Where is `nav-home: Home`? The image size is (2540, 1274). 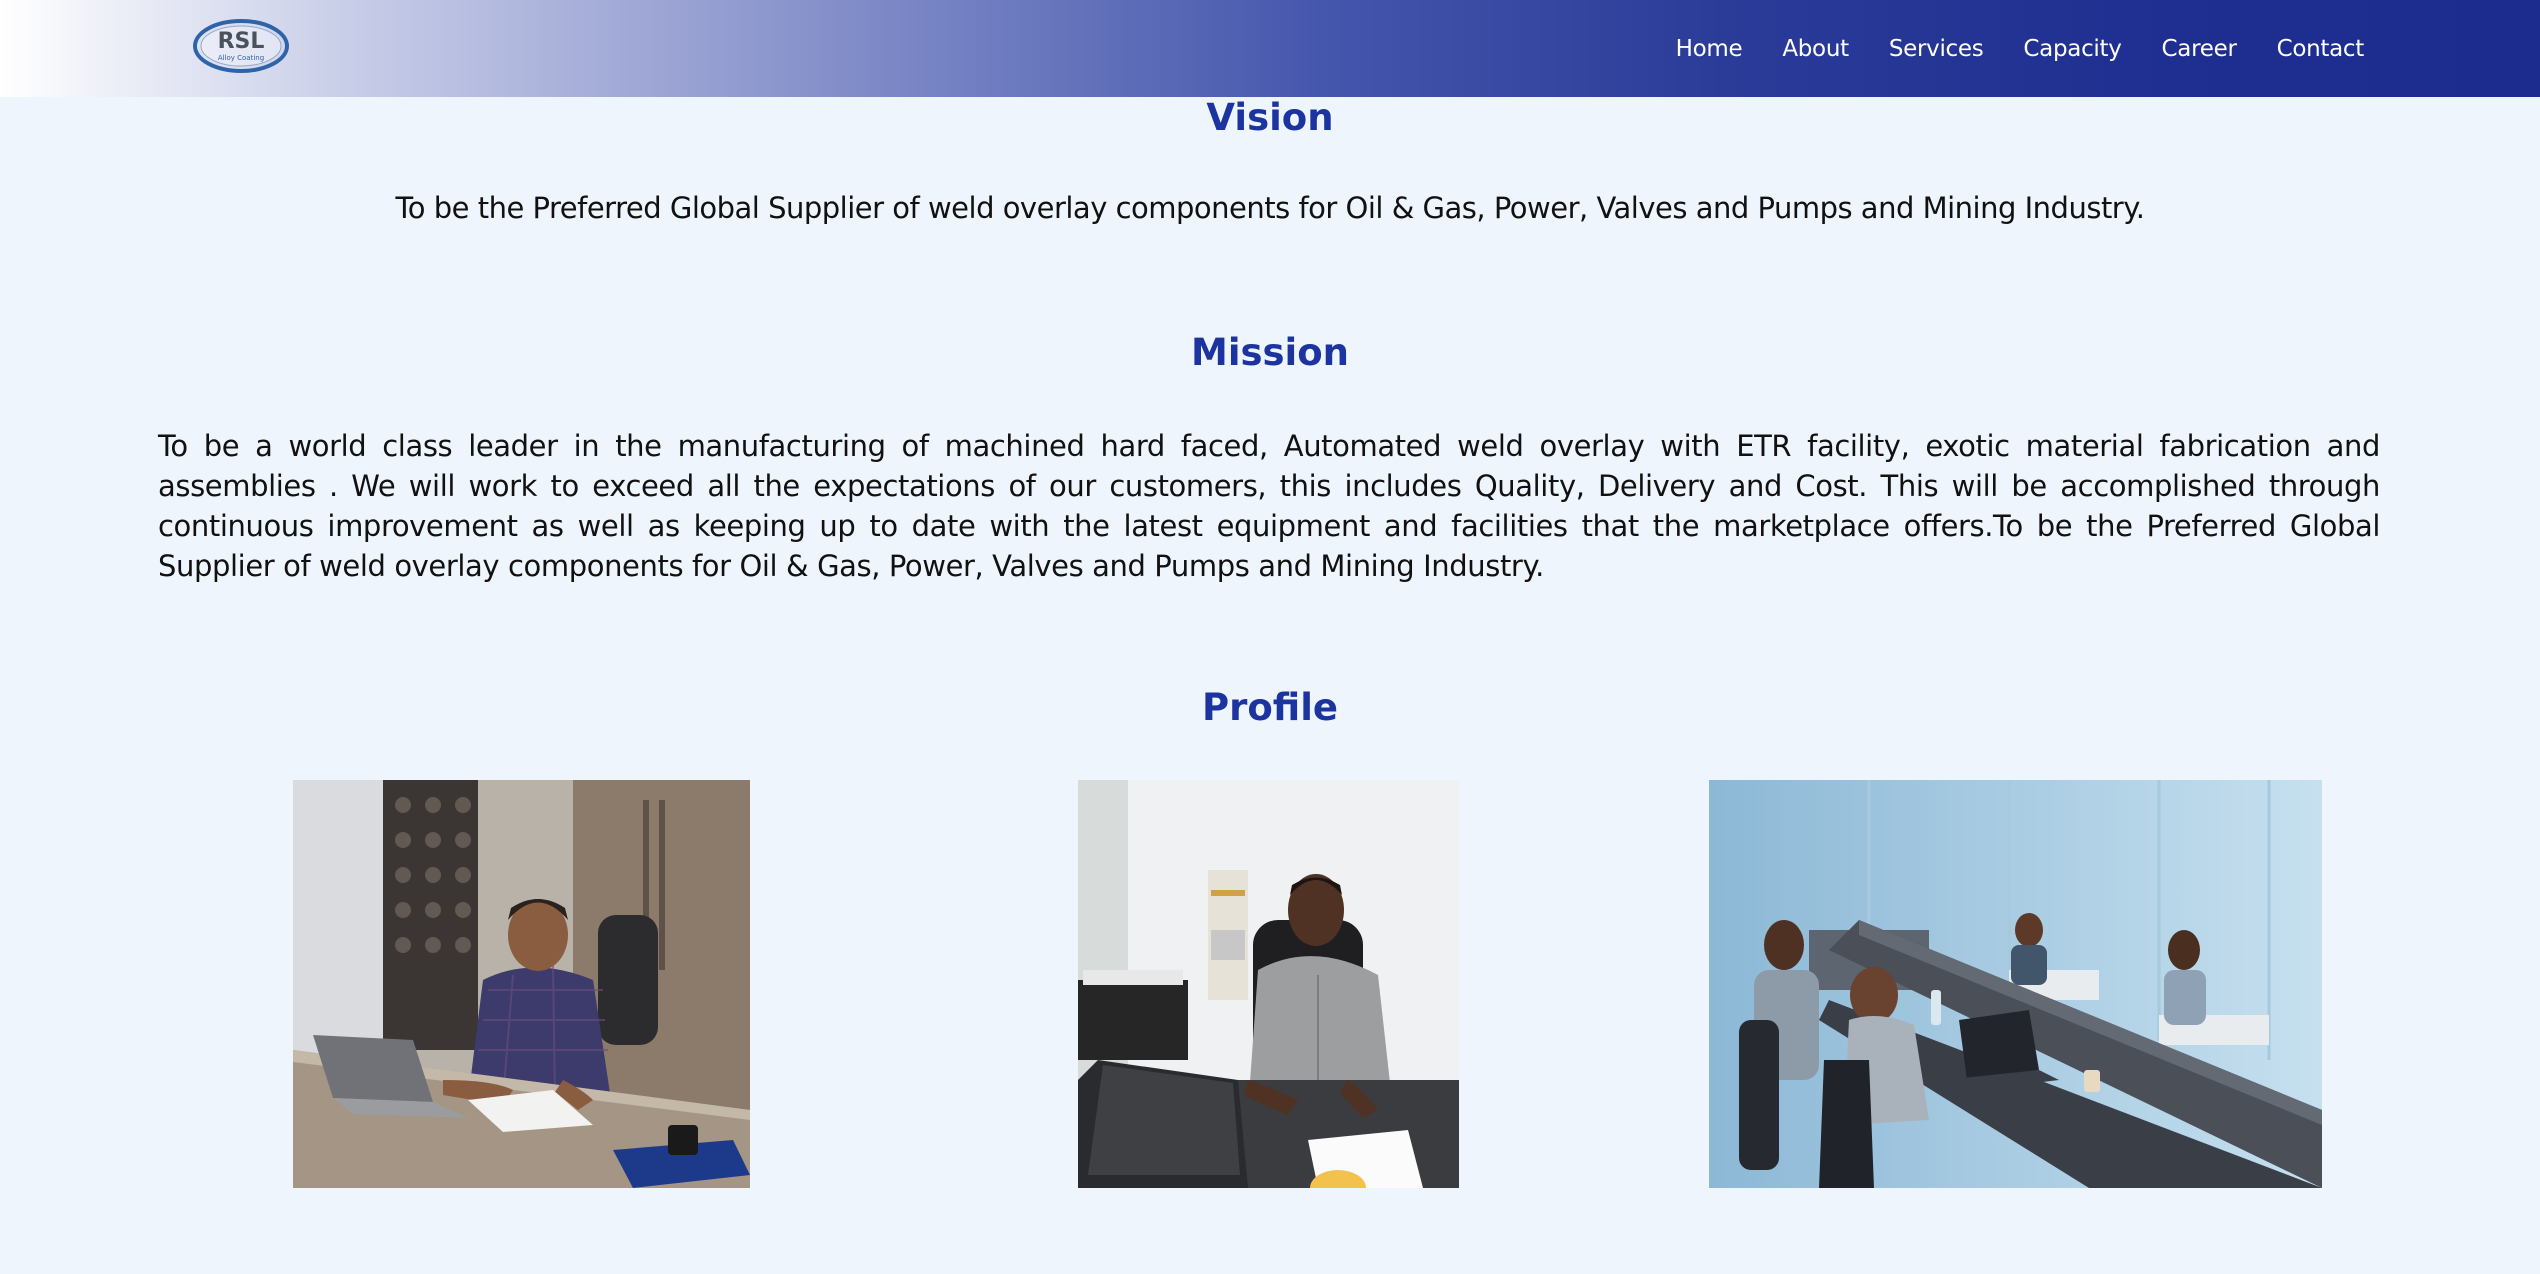
nav-home: Home is located at coordinates (1709, 49).